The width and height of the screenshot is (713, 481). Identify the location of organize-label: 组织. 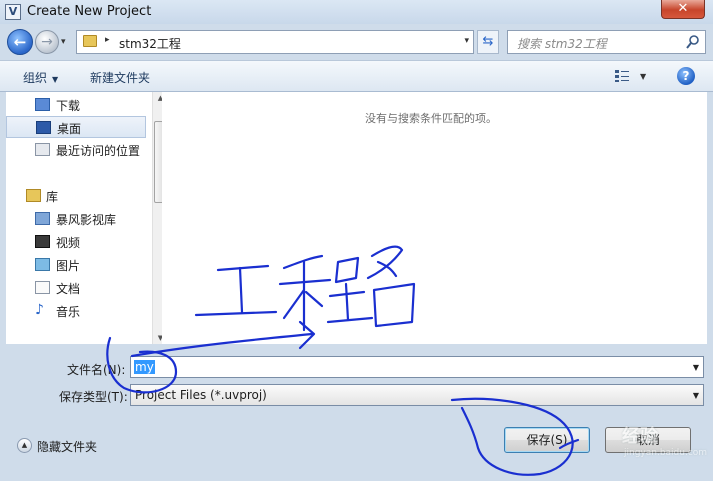
(35, 78).